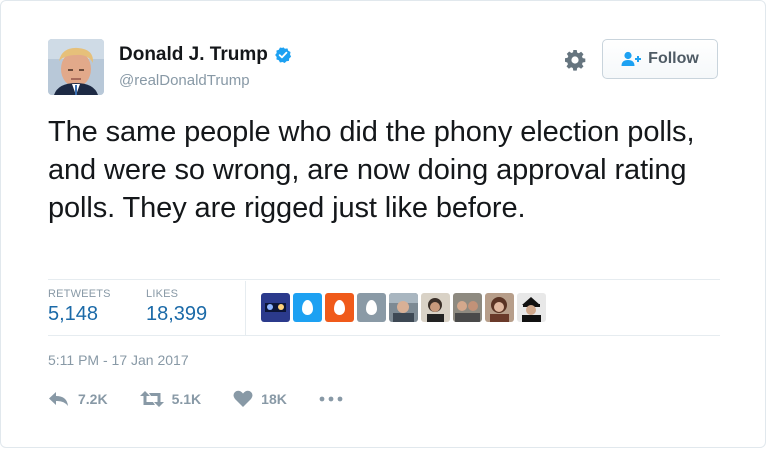 The width and height of the screenshot is (768, 452). What do you see at coordinates (186, 399) in the screenshot?
I see `retweet-count: 5.1K` at bounding box center [186, 399].